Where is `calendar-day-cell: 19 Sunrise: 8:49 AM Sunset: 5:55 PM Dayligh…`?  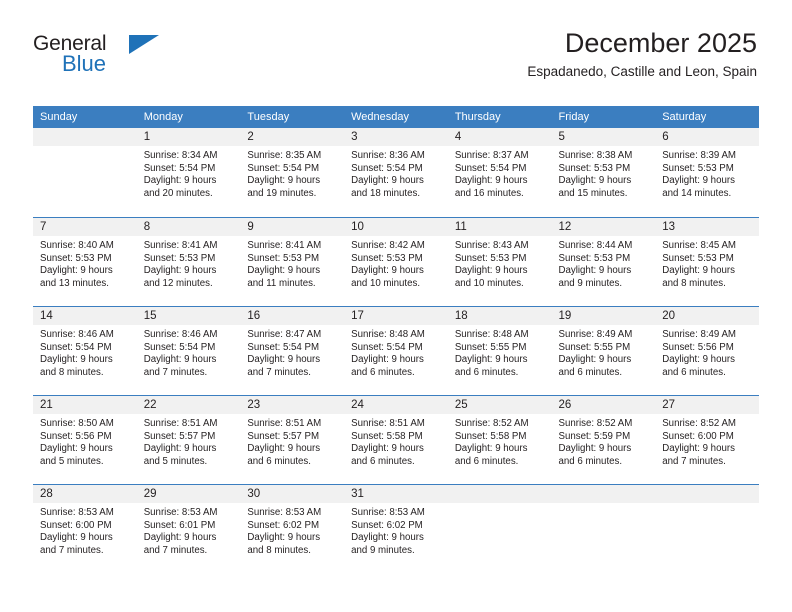
calendar-day-cell: 19 Sunrise: 8:49 AM Sunset: 5:55 PM Dayligh… is located at coordinates (603, 350).